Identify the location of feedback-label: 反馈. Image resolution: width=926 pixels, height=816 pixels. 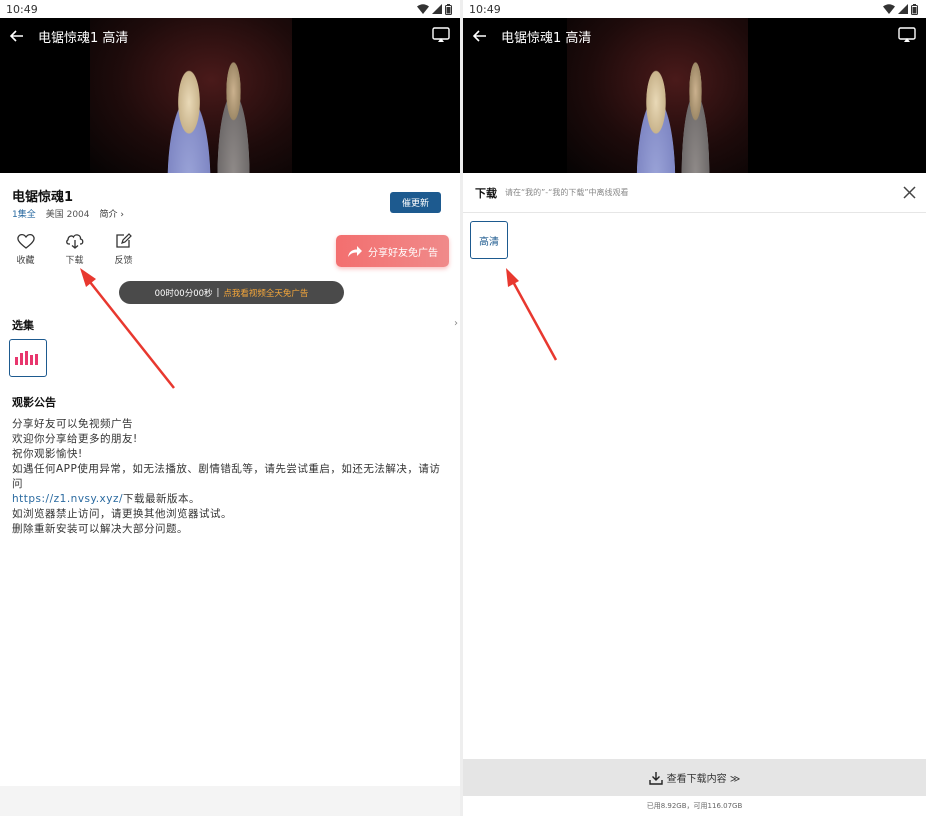
(123, 261).